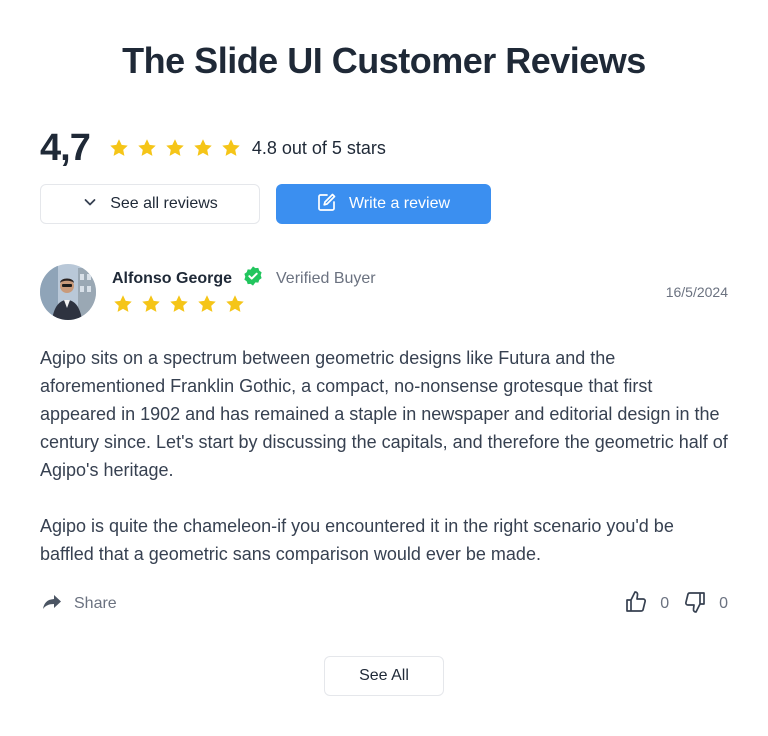  I want to click on like-button: 0, so click(646, 604).